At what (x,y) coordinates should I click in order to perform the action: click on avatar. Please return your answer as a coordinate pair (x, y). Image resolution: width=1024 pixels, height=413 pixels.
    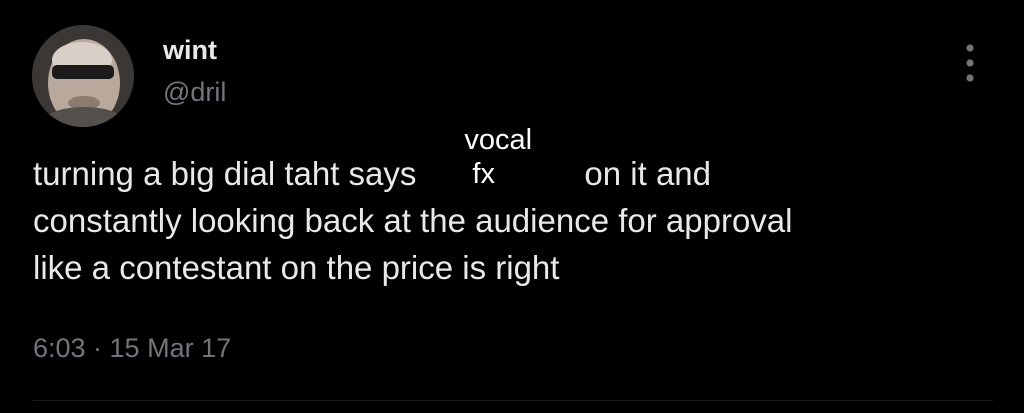
    Looking at the image, I should click on (83, 76).